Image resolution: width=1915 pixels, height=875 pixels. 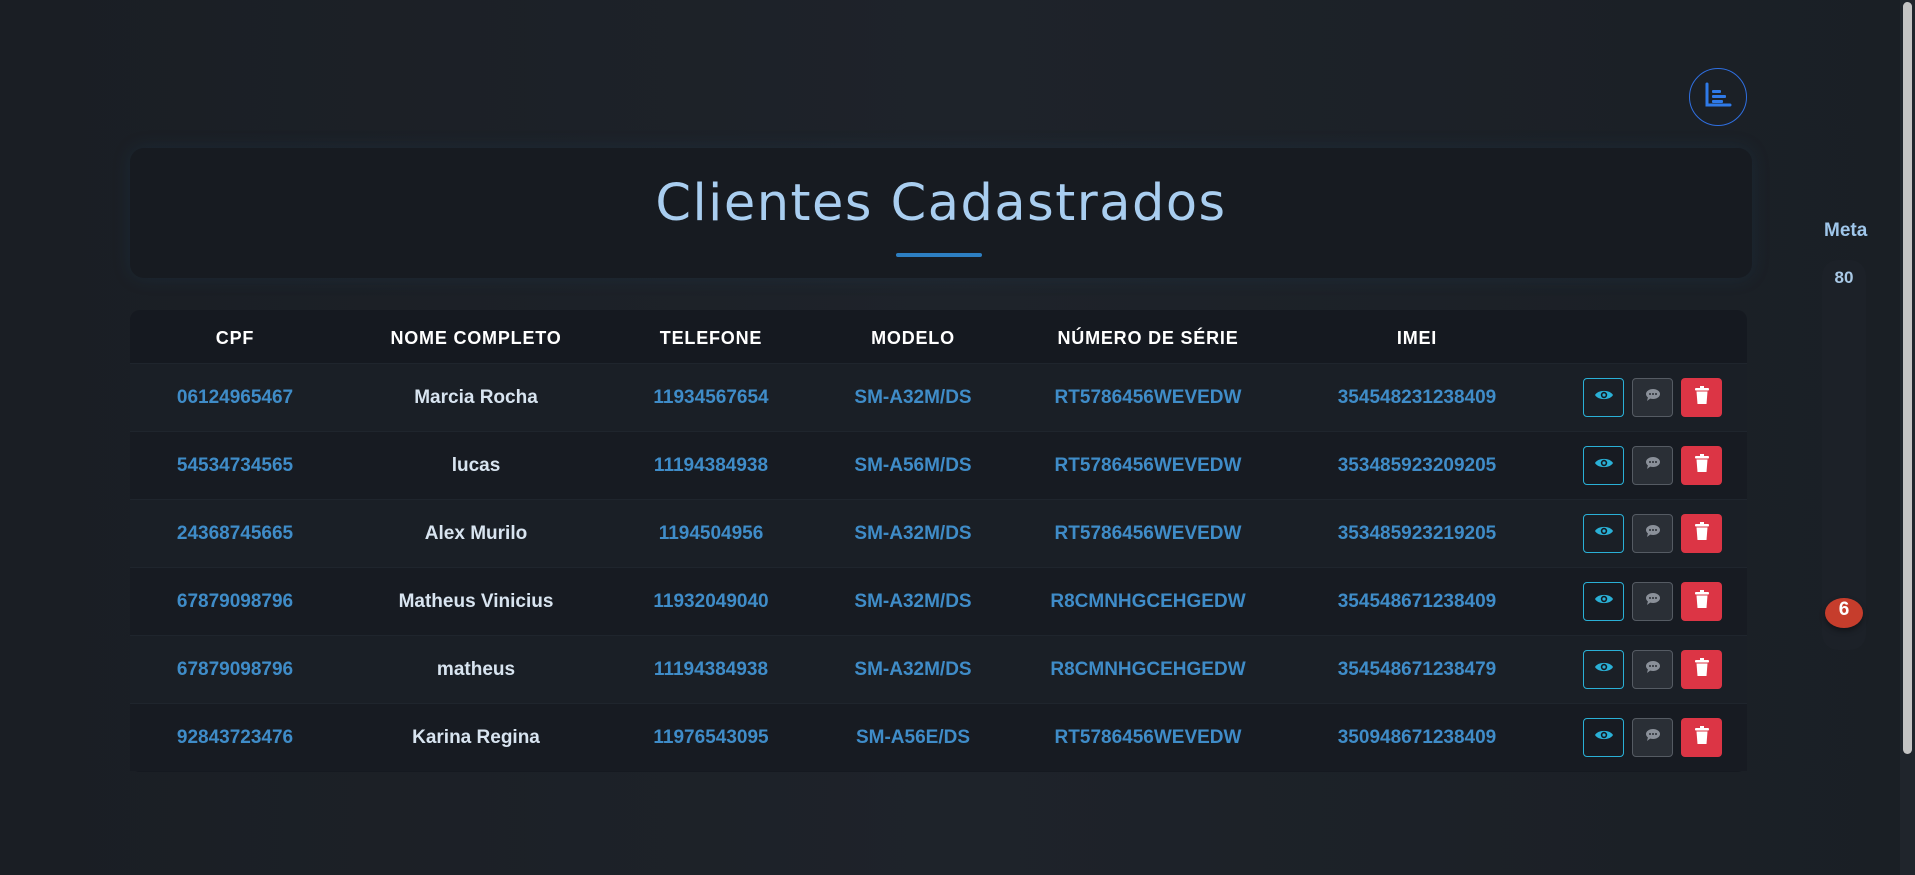 What do you see at coordinates (476, 601) in the screenshot?
I see `cell-nome: Matheus Vinicius` at bounding box center [476, 601].